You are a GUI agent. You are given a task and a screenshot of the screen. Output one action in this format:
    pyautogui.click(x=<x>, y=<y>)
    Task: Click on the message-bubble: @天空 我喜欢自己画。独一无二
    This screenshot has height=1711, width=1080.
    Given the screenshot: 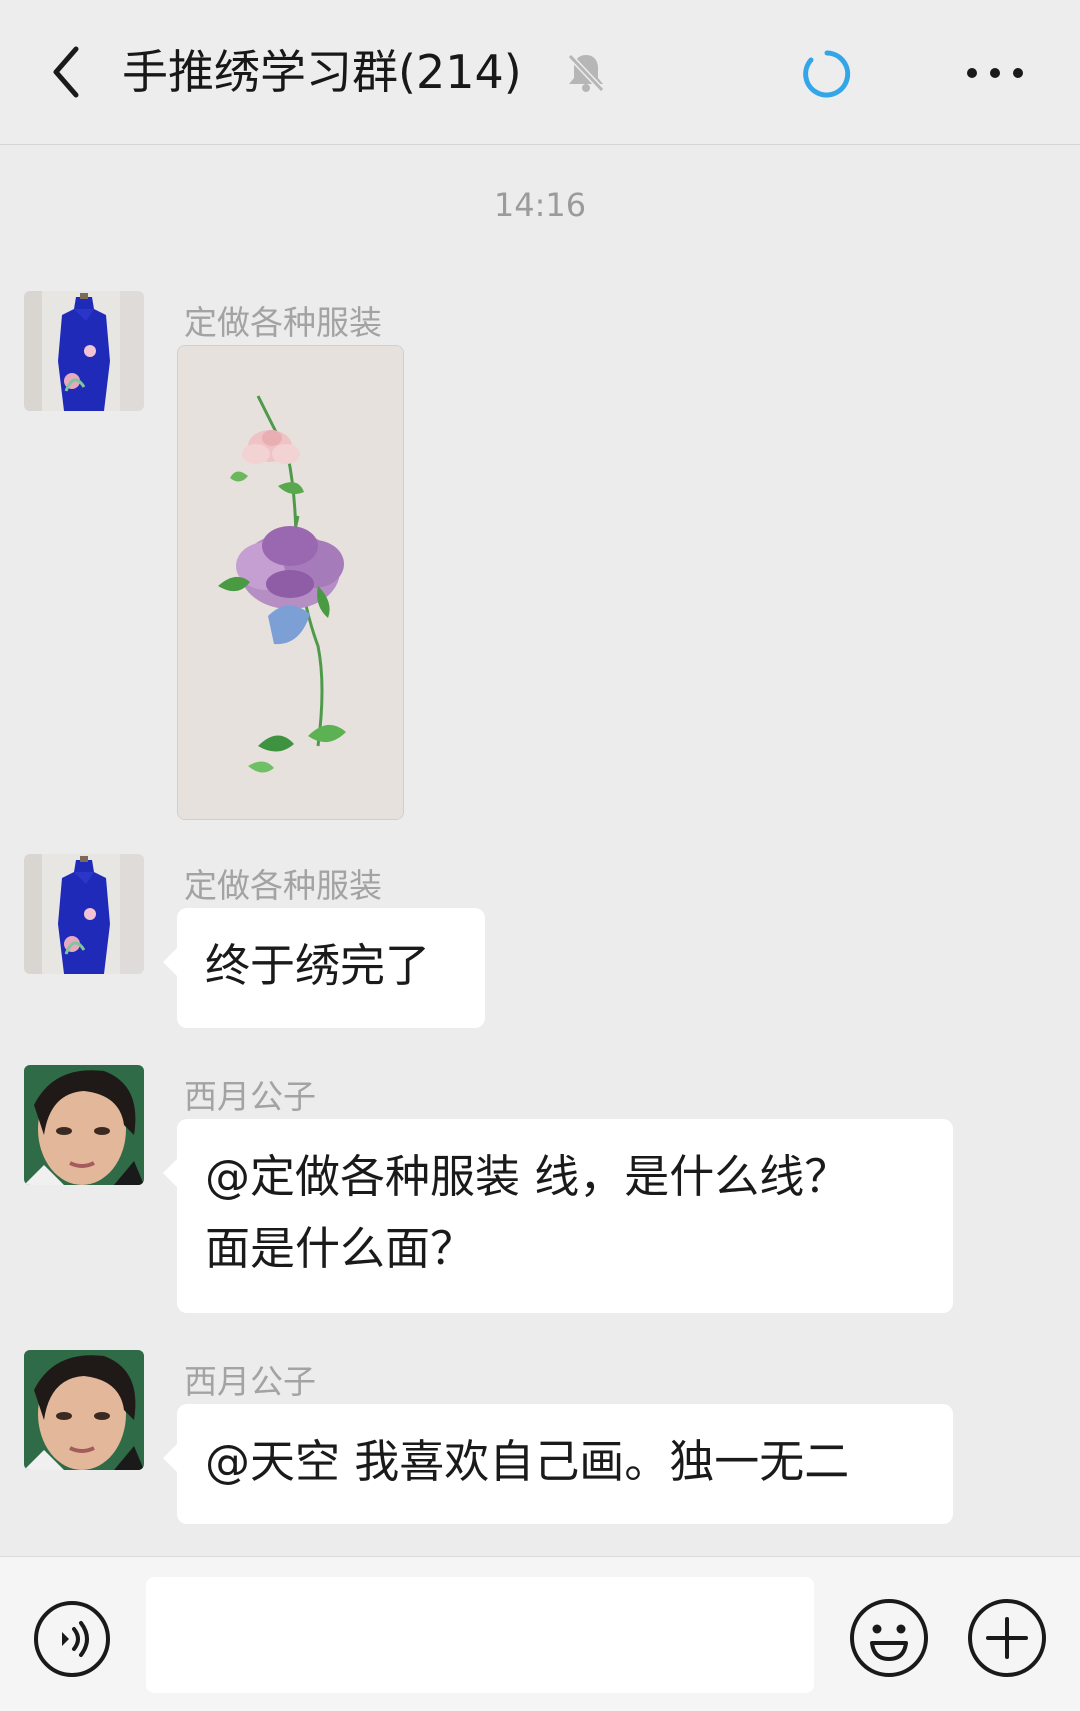 What is the action you would take?
    pyautogui.click(x=558, y=1464)
    